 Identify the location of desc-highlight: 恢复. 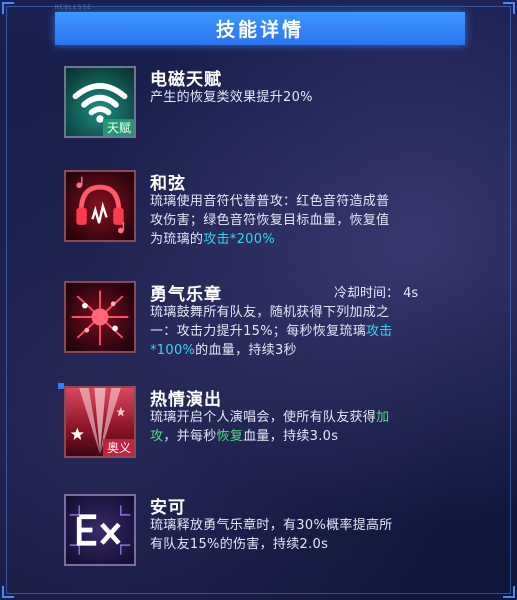
(230, 436).